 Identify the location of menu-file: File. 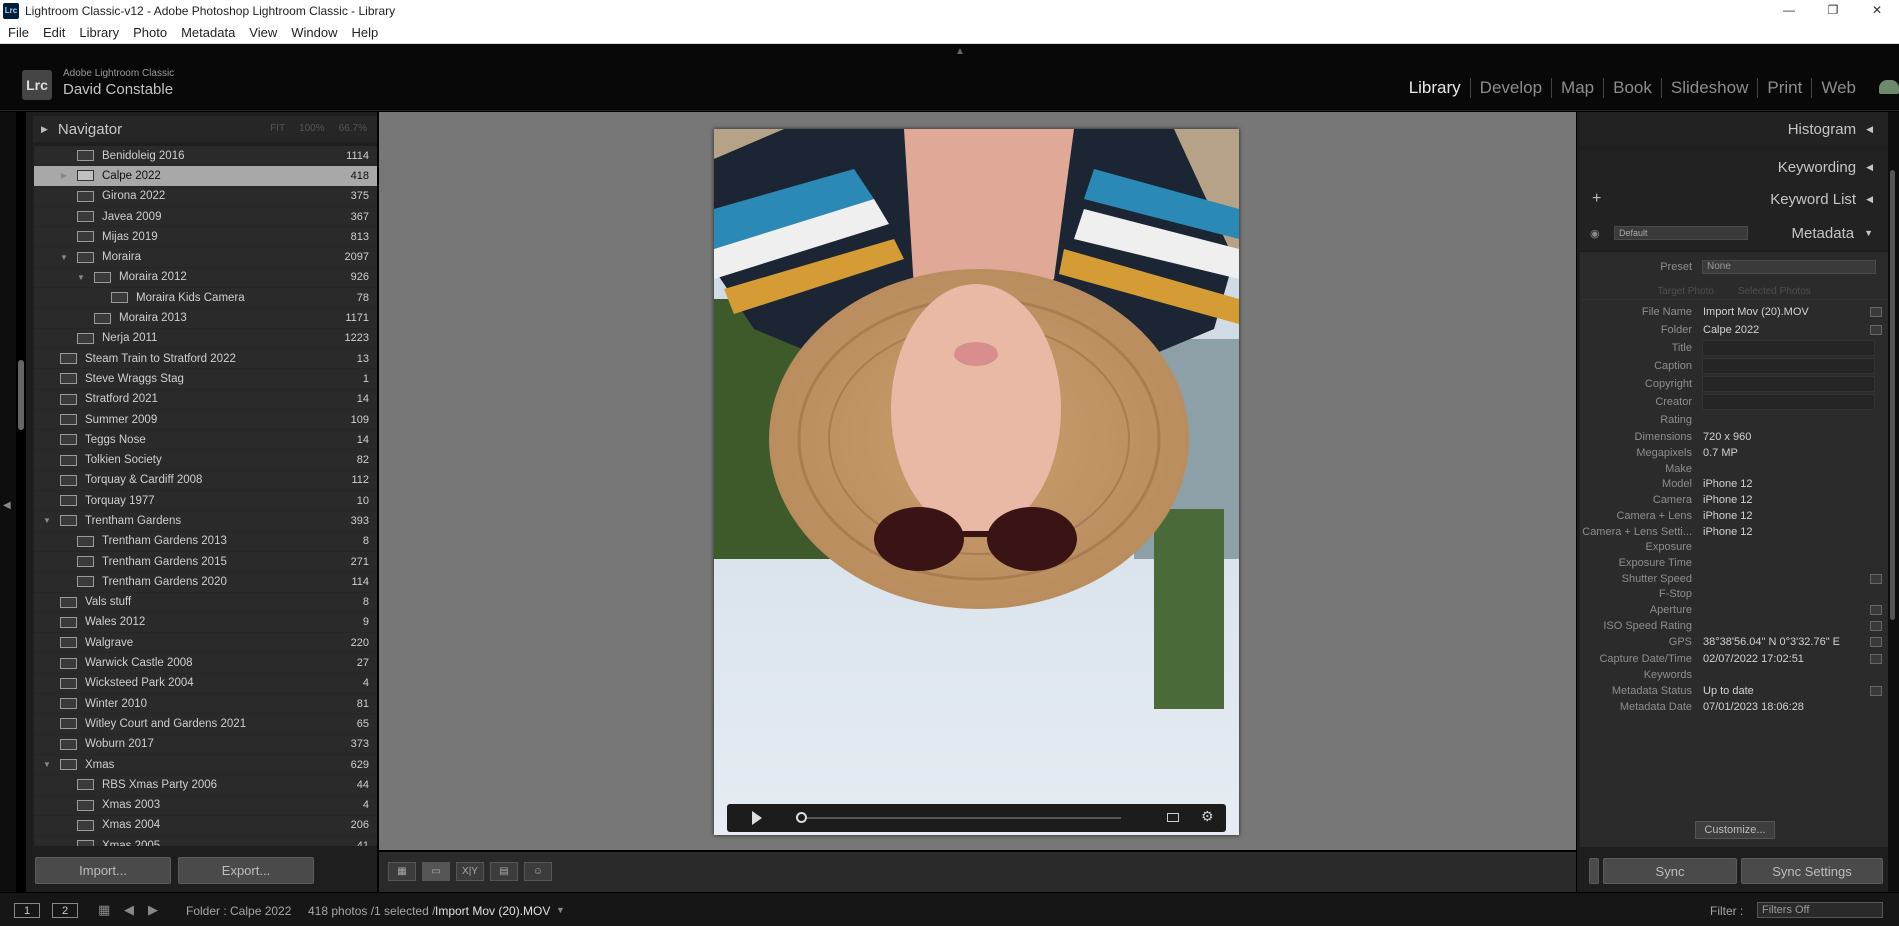
(18, 32).